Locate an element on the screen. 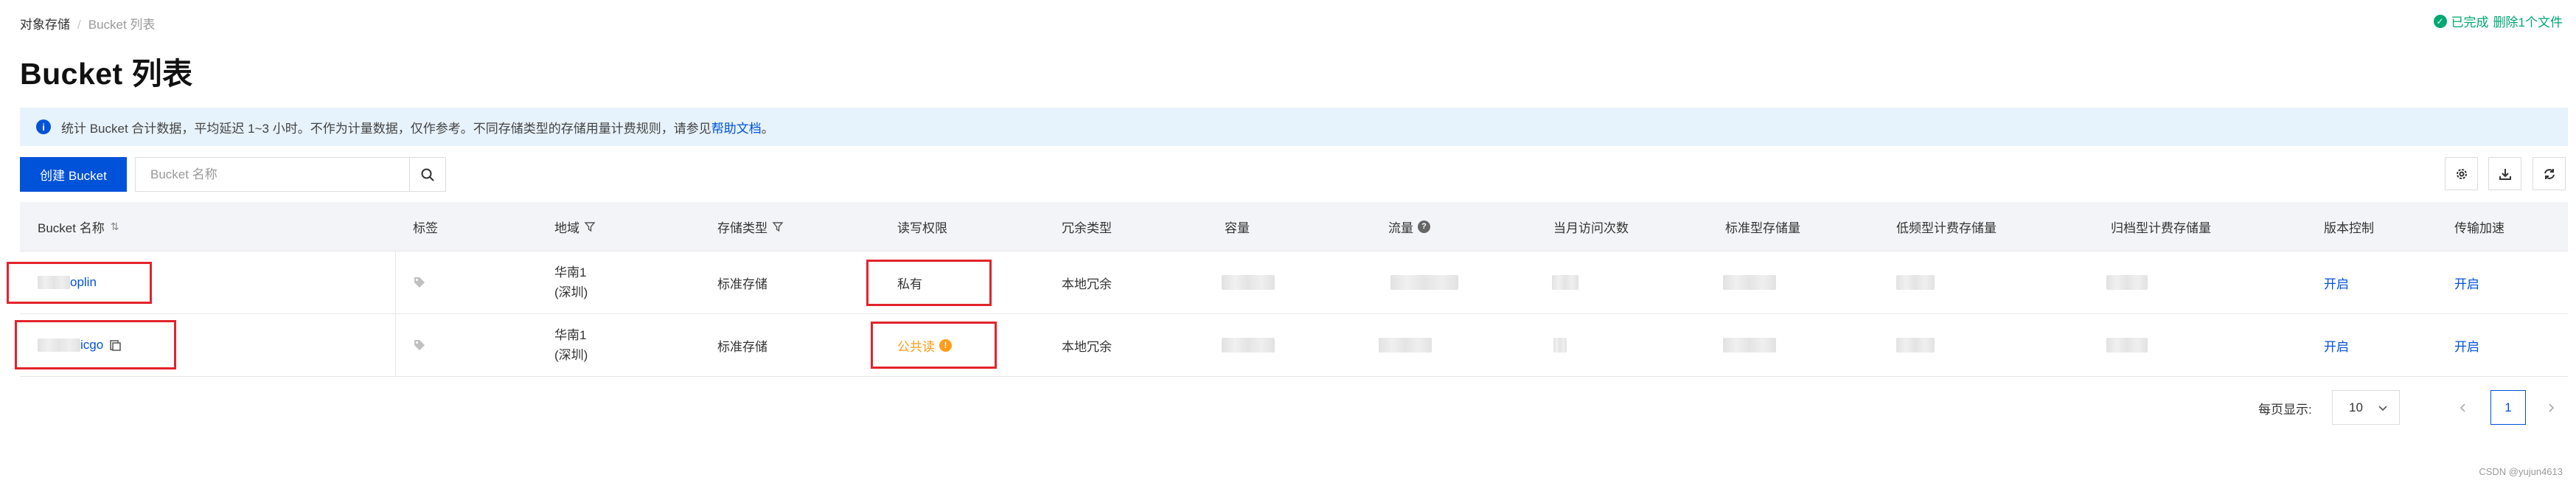 The height and width of the screenshot is (486, 2576). page-size-value: 10 is located at coordinates (2356, 407).